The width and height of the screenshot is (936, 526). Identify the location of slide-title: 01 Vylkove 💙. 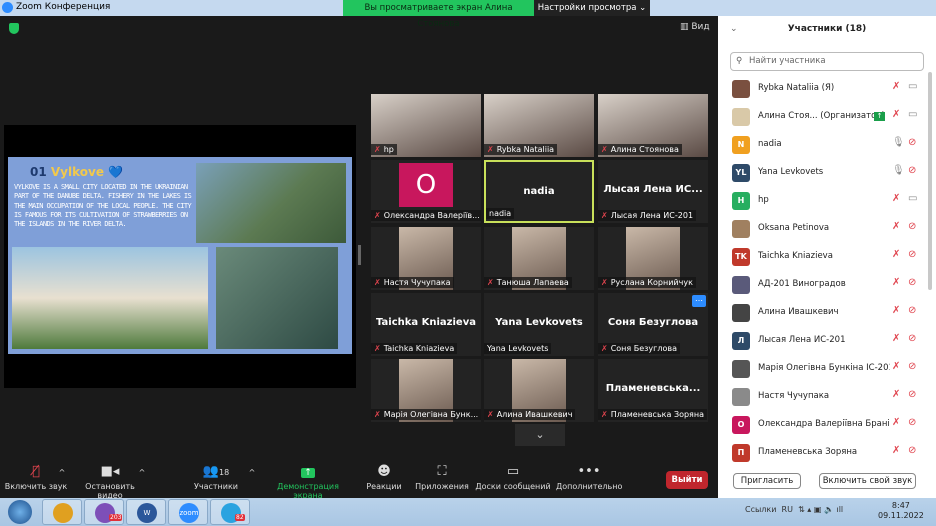
(77, 172).